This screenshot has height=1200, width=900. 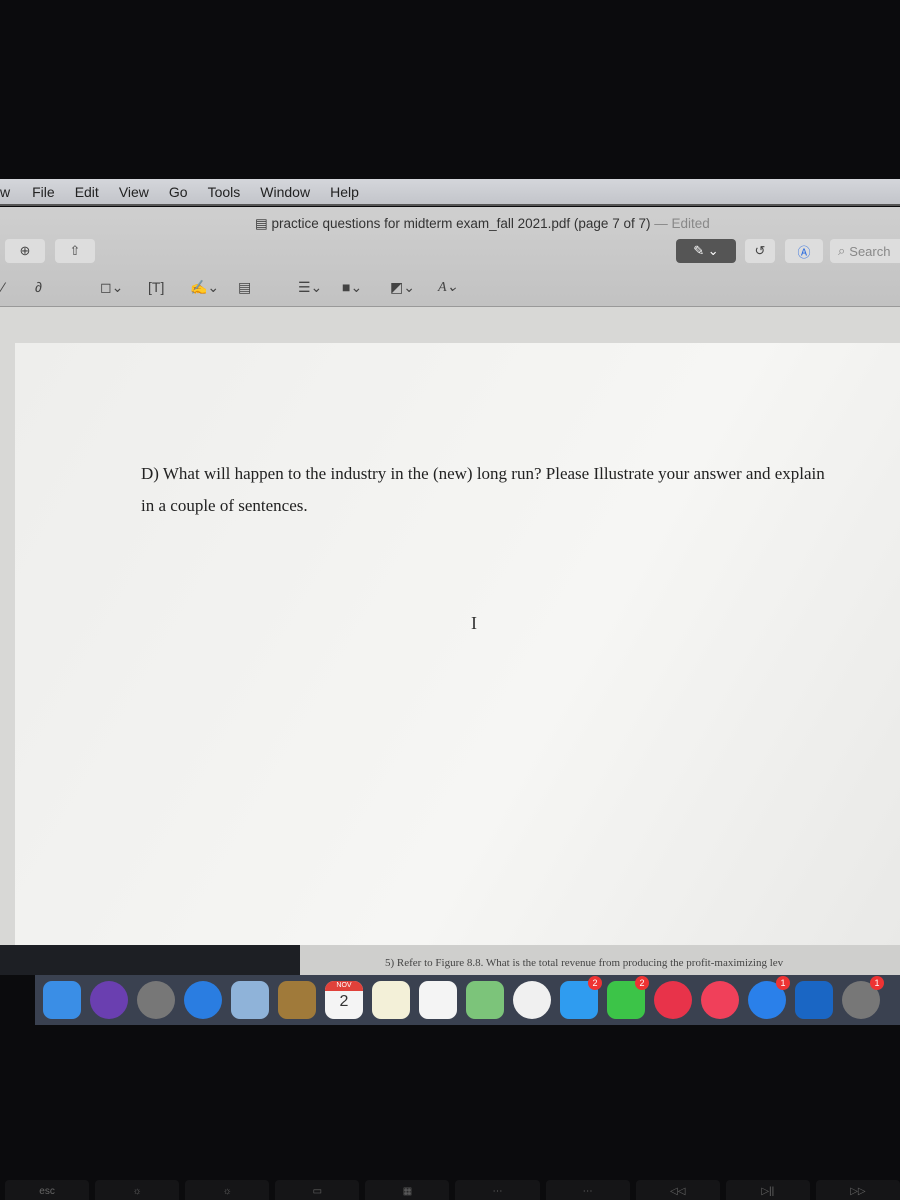 I want to click on menu-item: w, so click(x=5, y=192).